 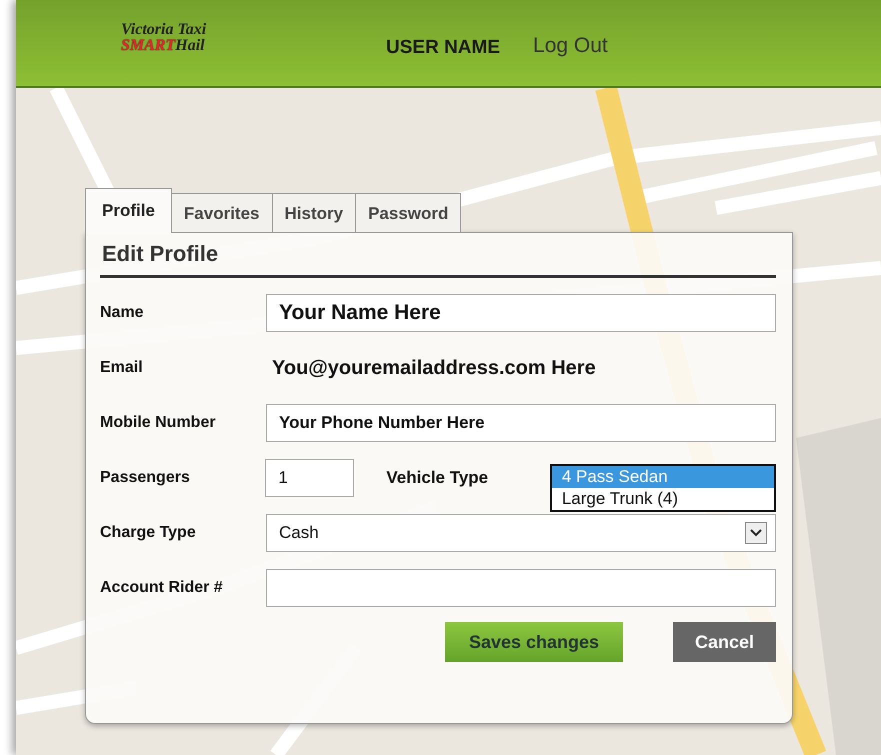 I want to click on input-field: Your Phone Number Here, so click(x=521, y=423).